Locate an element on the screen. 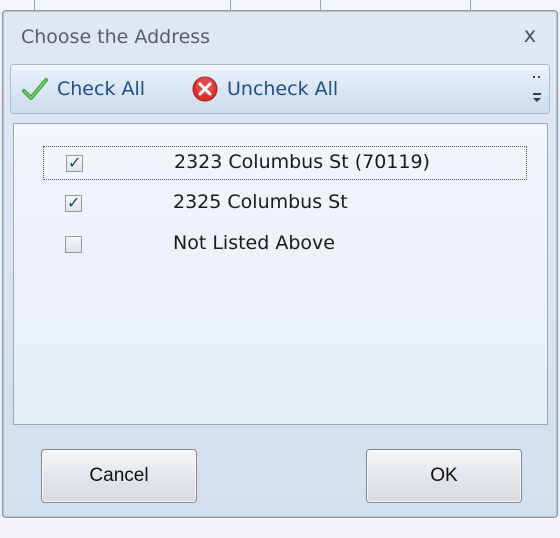 This screenshot has width=560, height=538. ok-button: OK is located at coordinates (444, 476).